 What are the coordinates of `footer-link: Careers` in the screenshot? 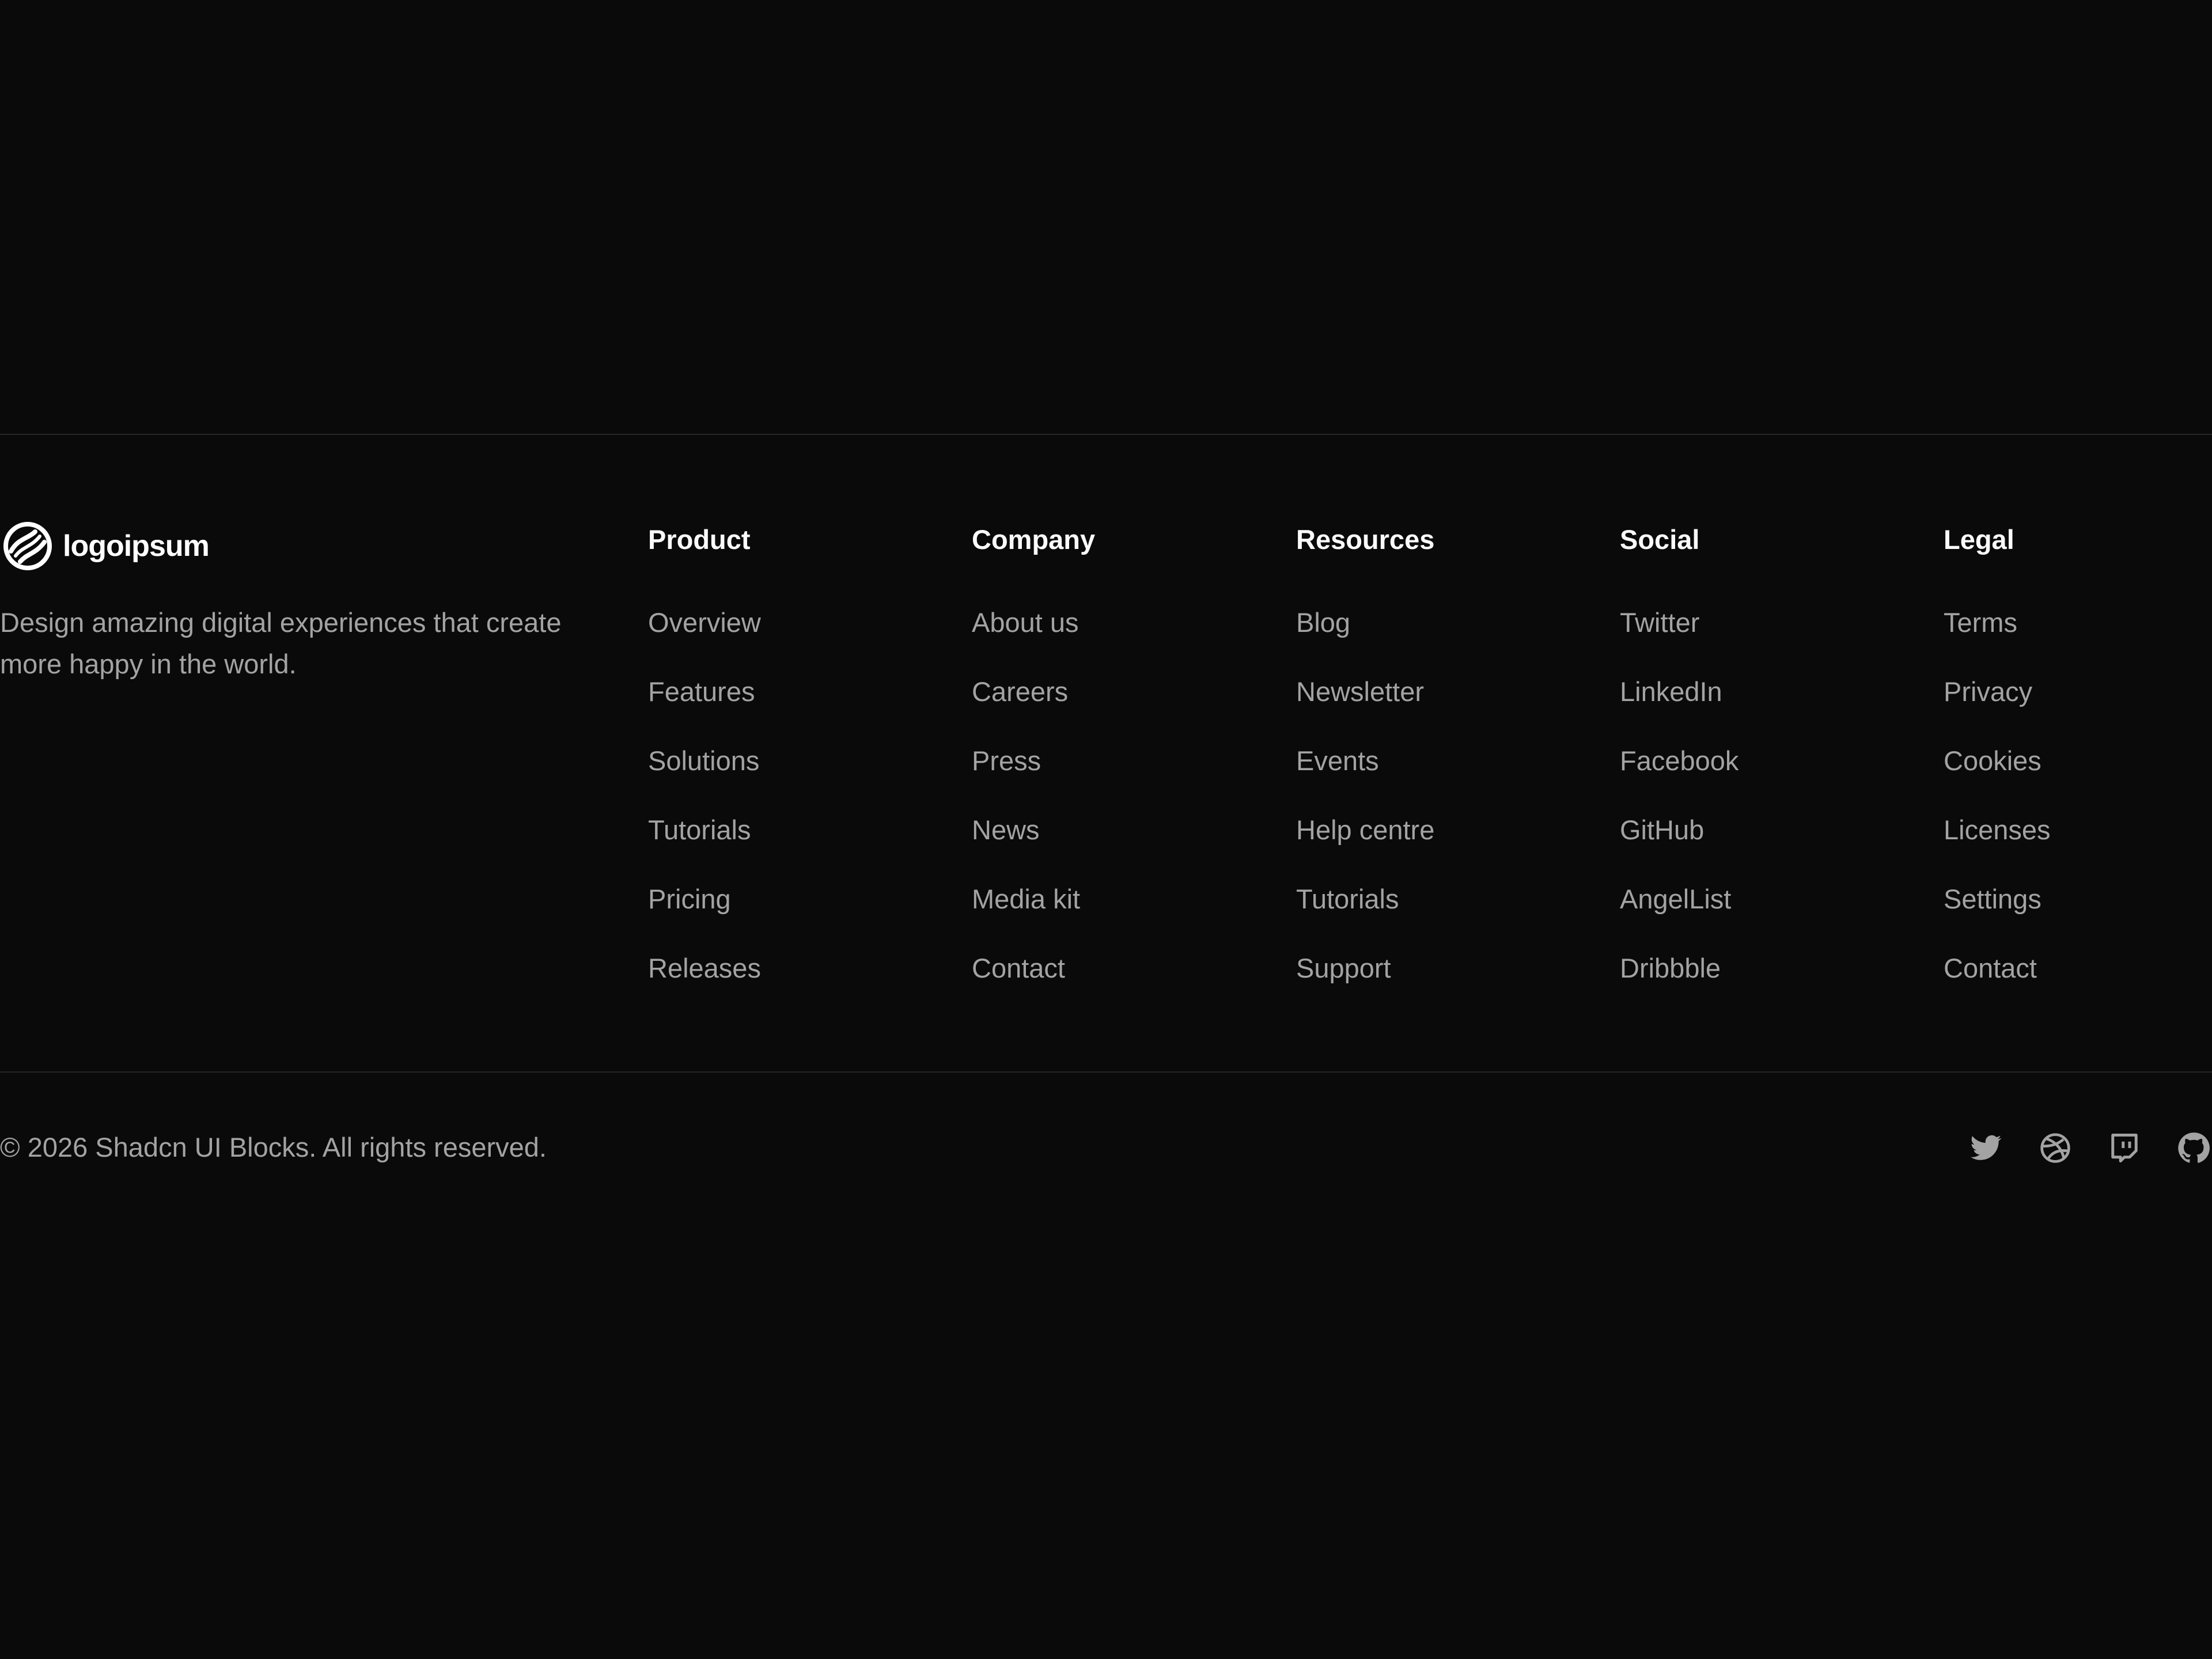 It's located at (1033, 708).